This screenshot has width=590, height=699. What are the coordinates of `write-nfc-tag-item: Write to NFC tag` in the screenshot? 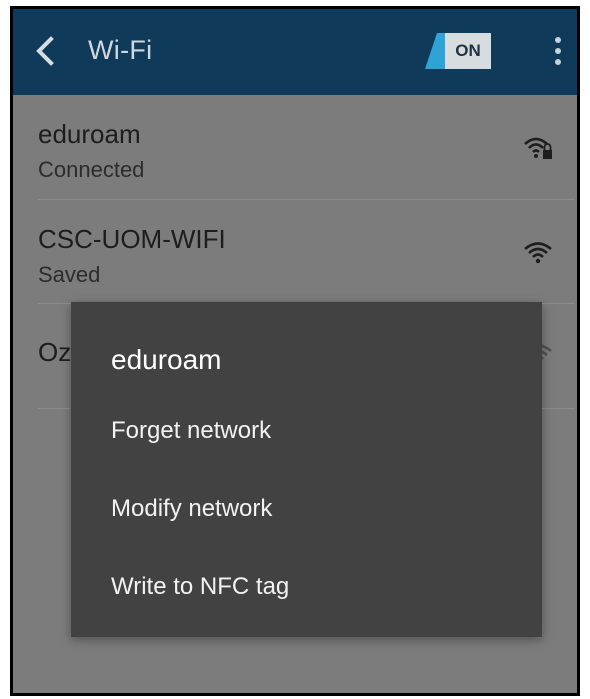 It's located at (306, 588).